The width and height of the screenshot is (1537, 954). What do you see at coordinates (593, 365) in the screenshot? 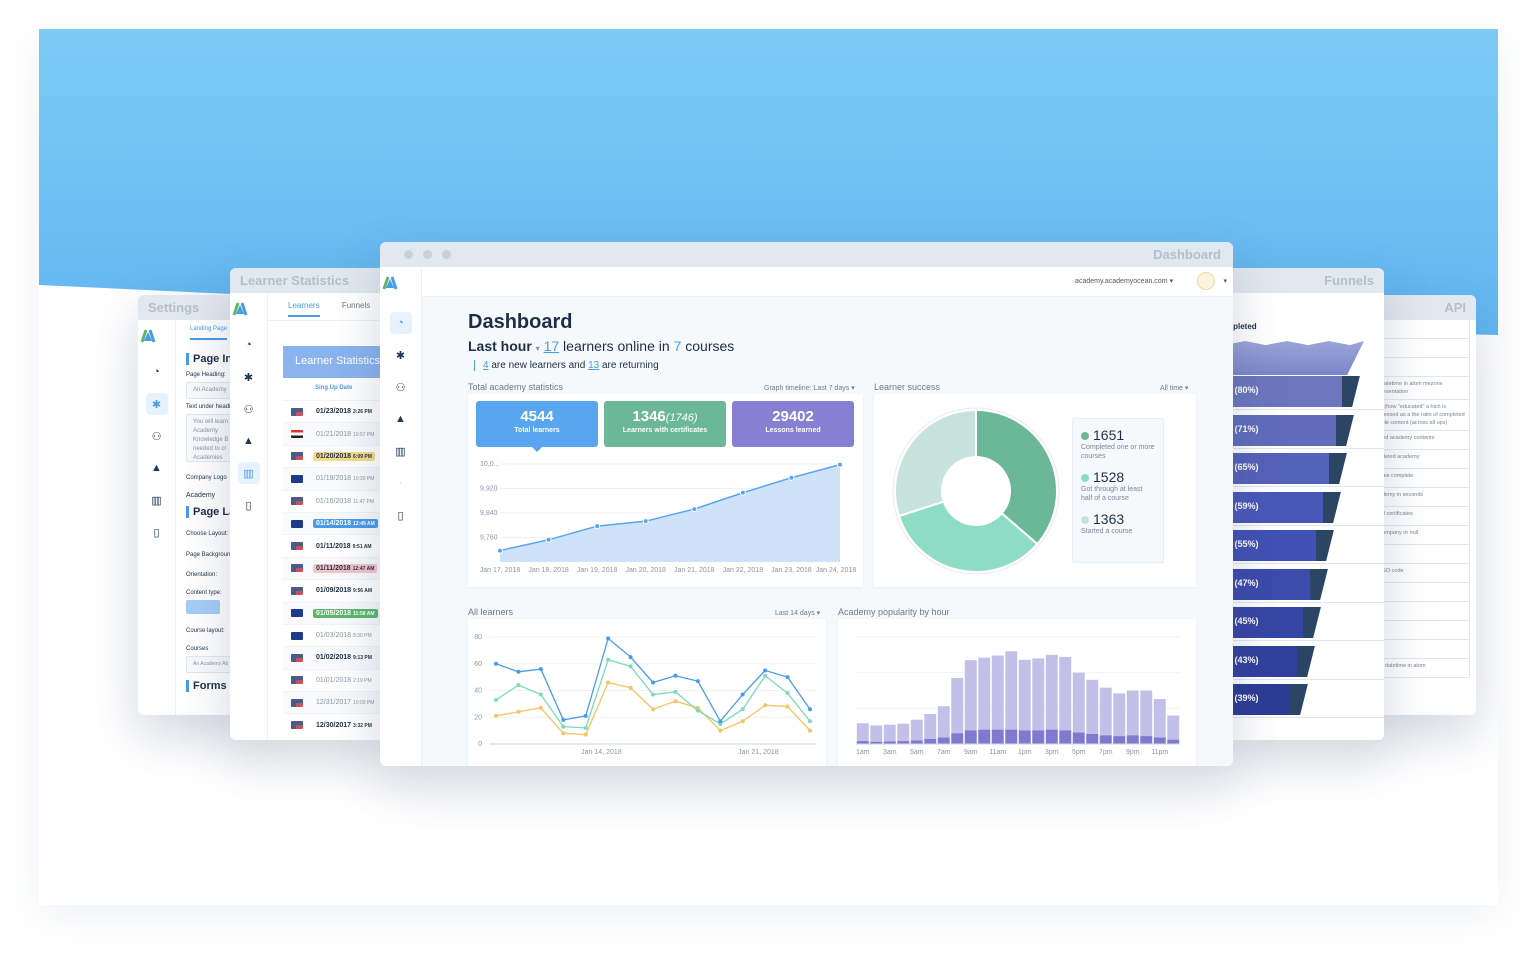
I see `returning-count: 13` at bounding box center [593, 365].